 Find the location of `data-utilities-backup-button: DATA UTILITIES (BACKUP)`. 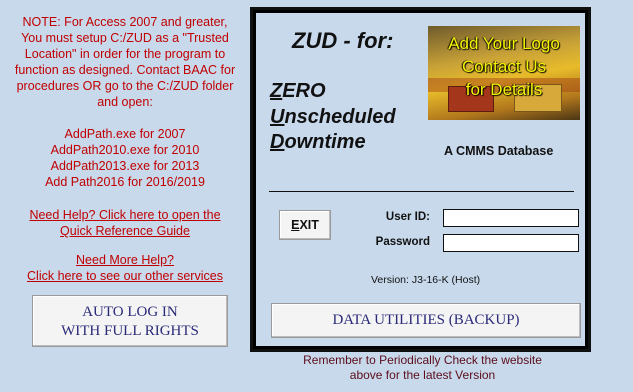

data-utilities-backup-button: DATA UTILITIES (BACKUP) is located at coordinates (426, 320).